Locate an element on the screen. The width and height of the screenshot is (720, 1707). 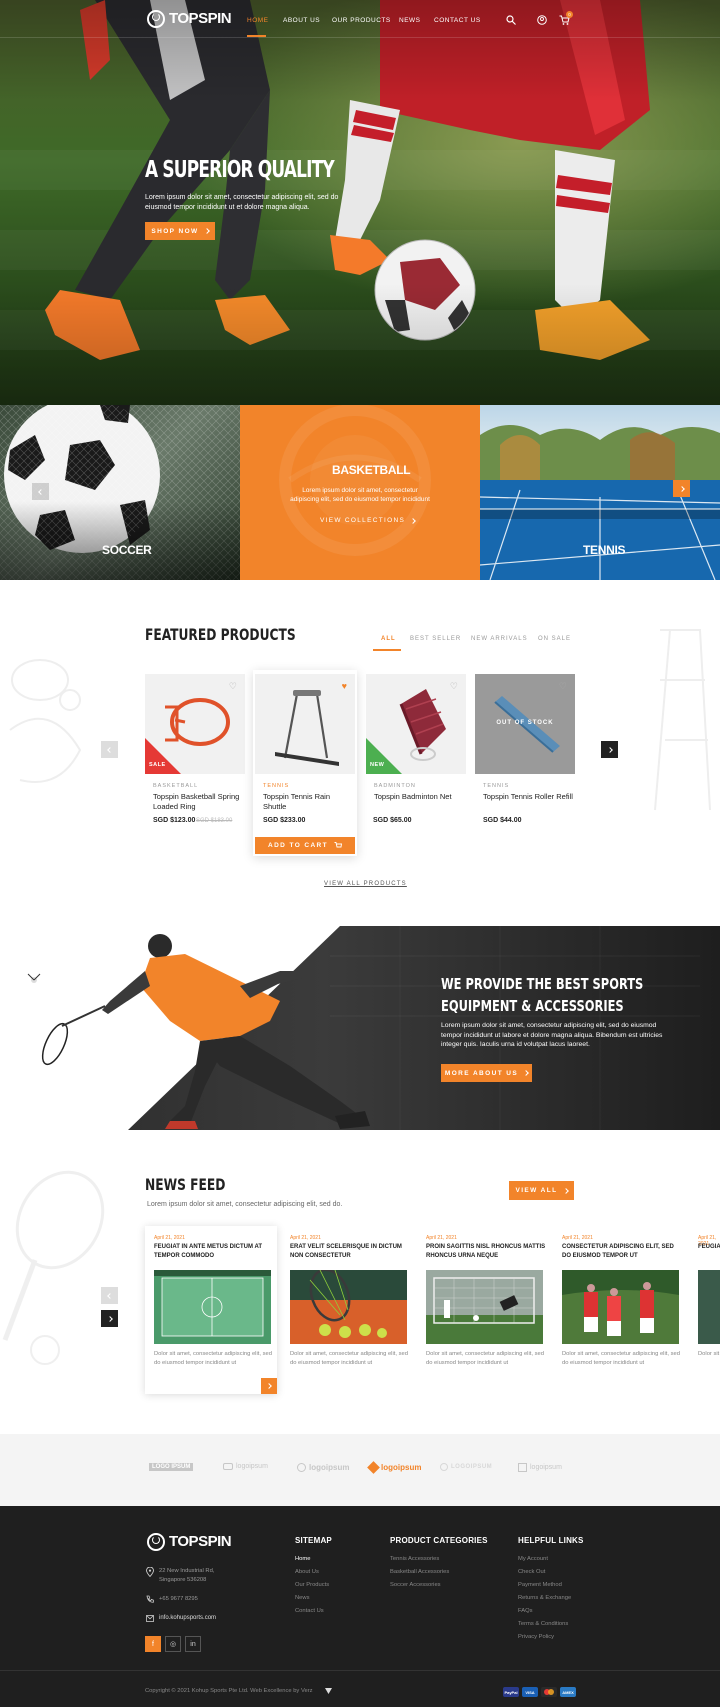
footer-link-returns-exchange: Returns & Exchange is located at coordinates (544, 1598).